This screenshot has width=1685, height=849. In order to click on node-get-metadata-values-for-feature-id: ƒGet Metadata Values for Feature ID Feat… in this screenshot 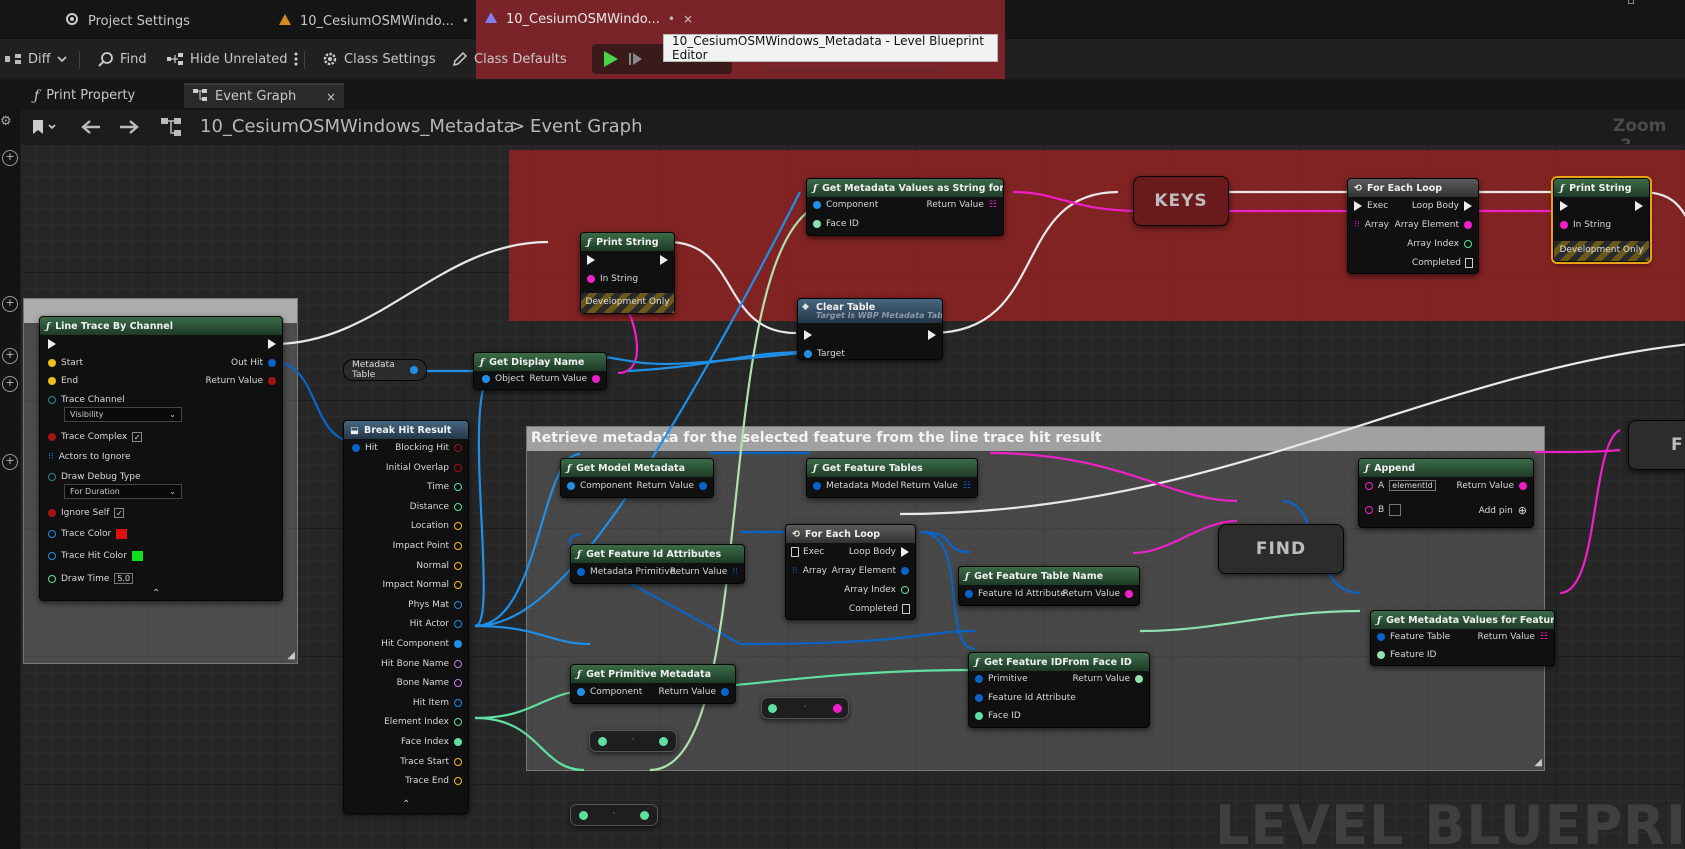, I will do `click(1462, 638)`.